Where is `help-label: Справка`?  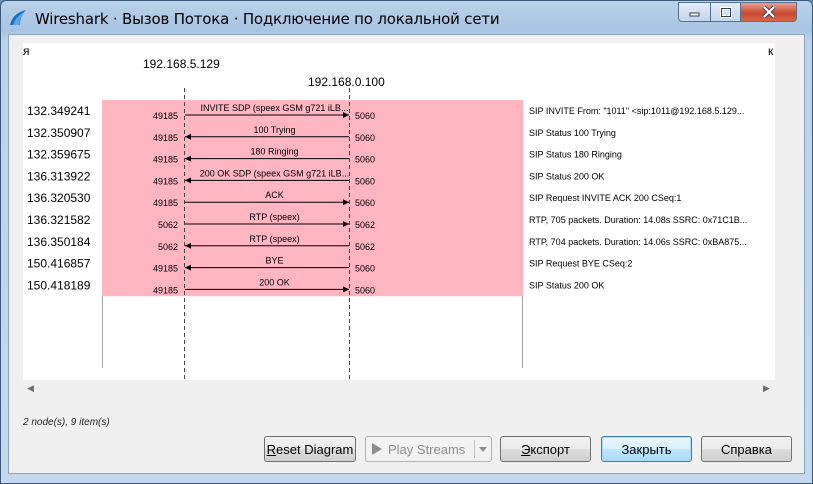
help-label: Справка is located at coordinates (746, 449).